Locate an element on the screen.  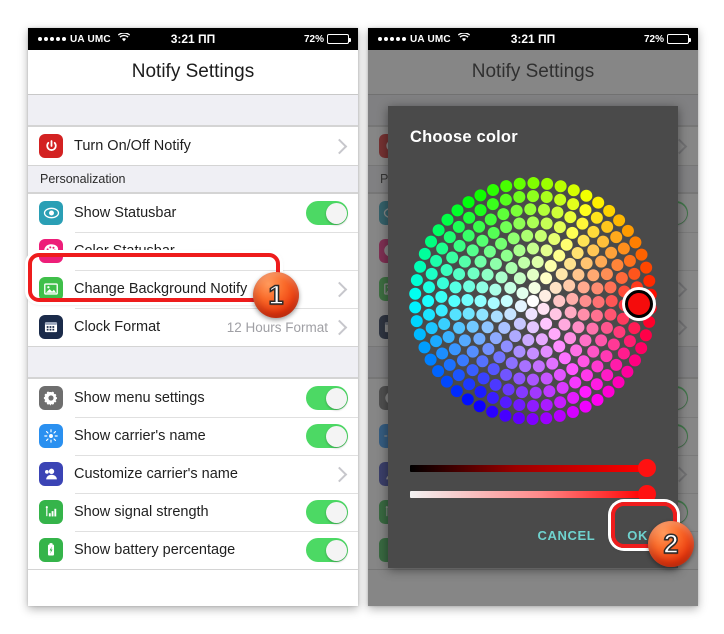
toggle-show-statusbar is located at coordinates (327, 213).